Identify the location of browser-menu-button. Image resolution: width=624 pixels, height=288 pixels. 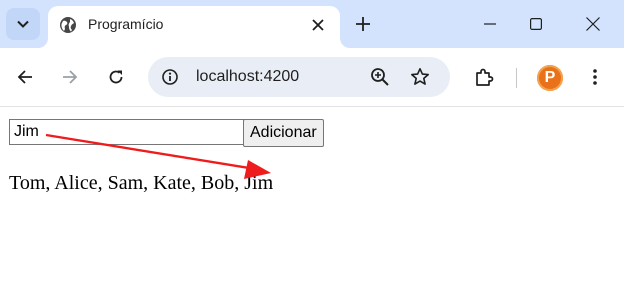
(595, 77).